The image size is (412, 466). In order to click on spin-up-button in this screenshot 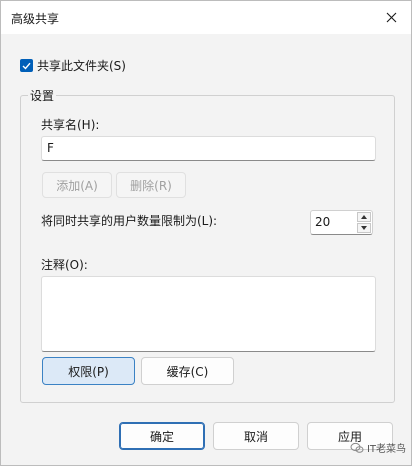, I will do `click(364, 217)`.